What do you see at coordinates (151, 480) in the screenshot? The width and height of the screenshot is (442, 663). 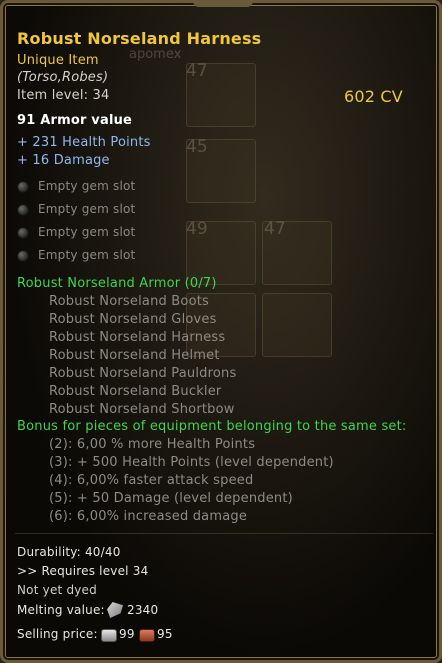 I see `set-bonus: (4): 6,00% faster attack speed` at bounding box center [151, 480].